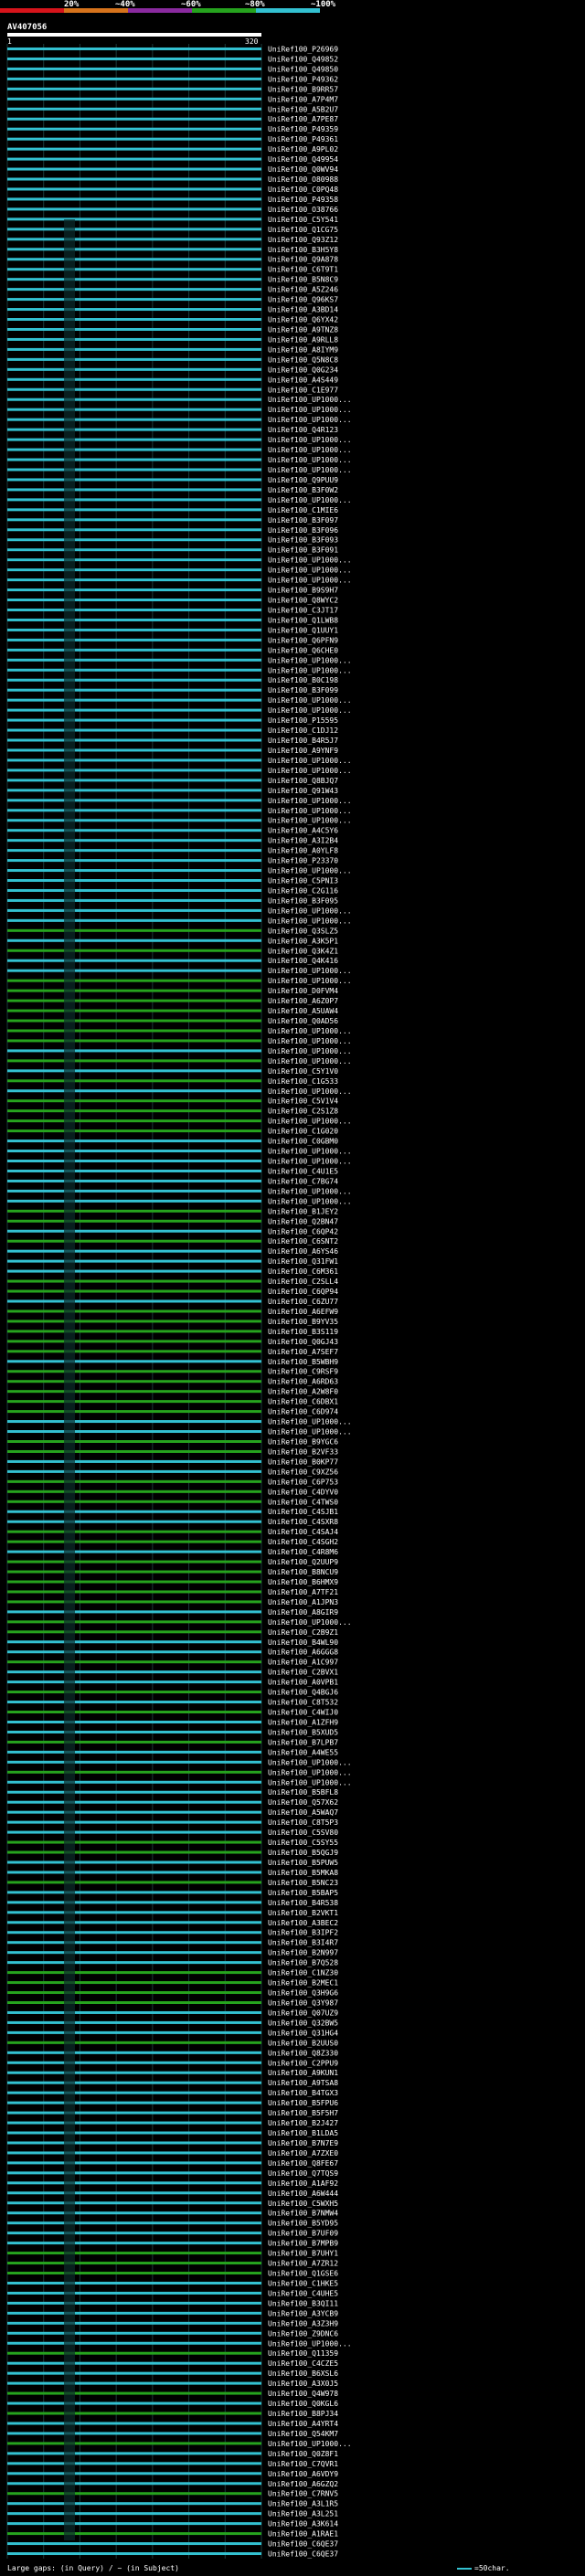 This screenshot has width=585, height=2576. What do you see at coordinates (303, 2424) in the screenshot?
I see `hit-label: UniRef100_A4YRT4` at bounding box center [303, 2424].